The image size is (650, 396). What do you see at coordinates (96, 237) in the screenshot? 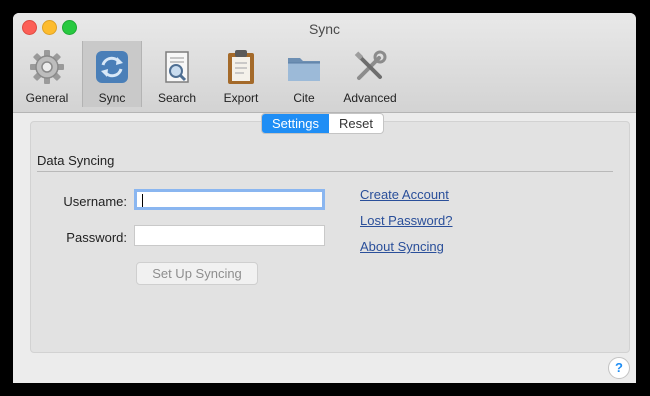
I see `password-label: Password:` at bounding box center [96, 237].